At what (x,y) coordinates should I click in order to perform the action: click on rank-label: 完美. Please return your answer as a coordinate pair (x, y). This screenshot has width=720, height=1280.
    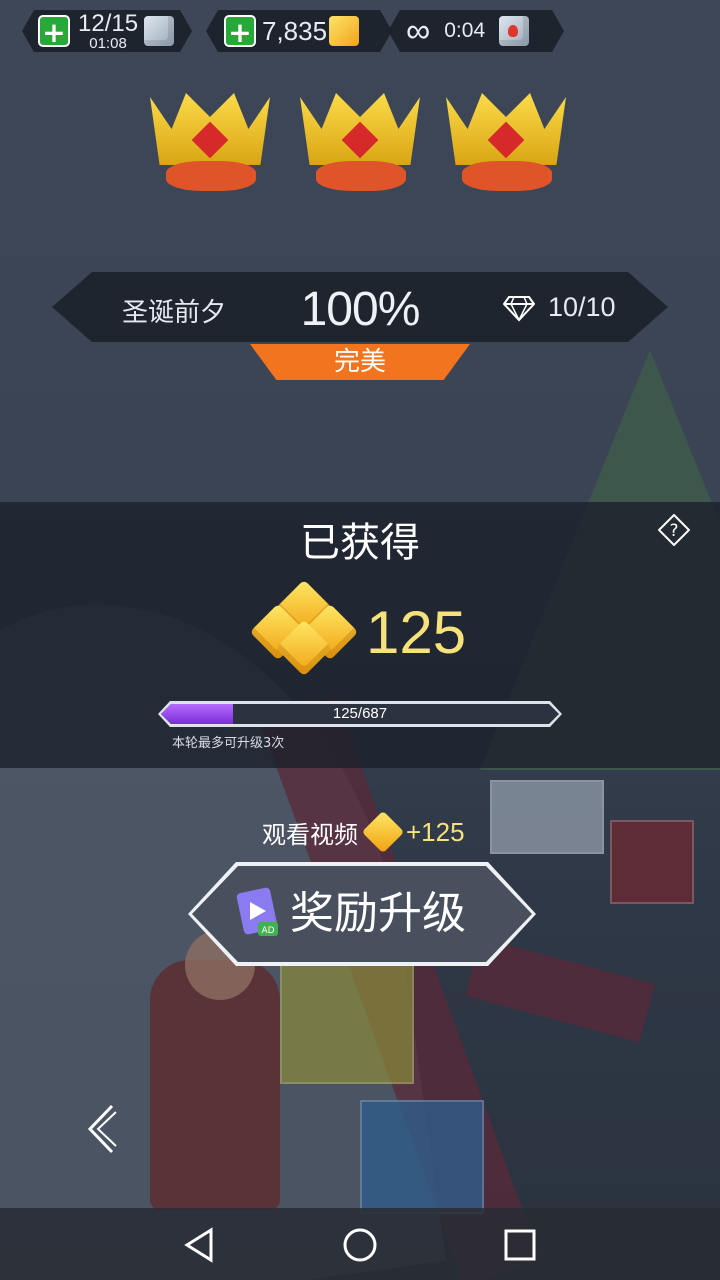
    Looking at the image, I should click on (359, 362).